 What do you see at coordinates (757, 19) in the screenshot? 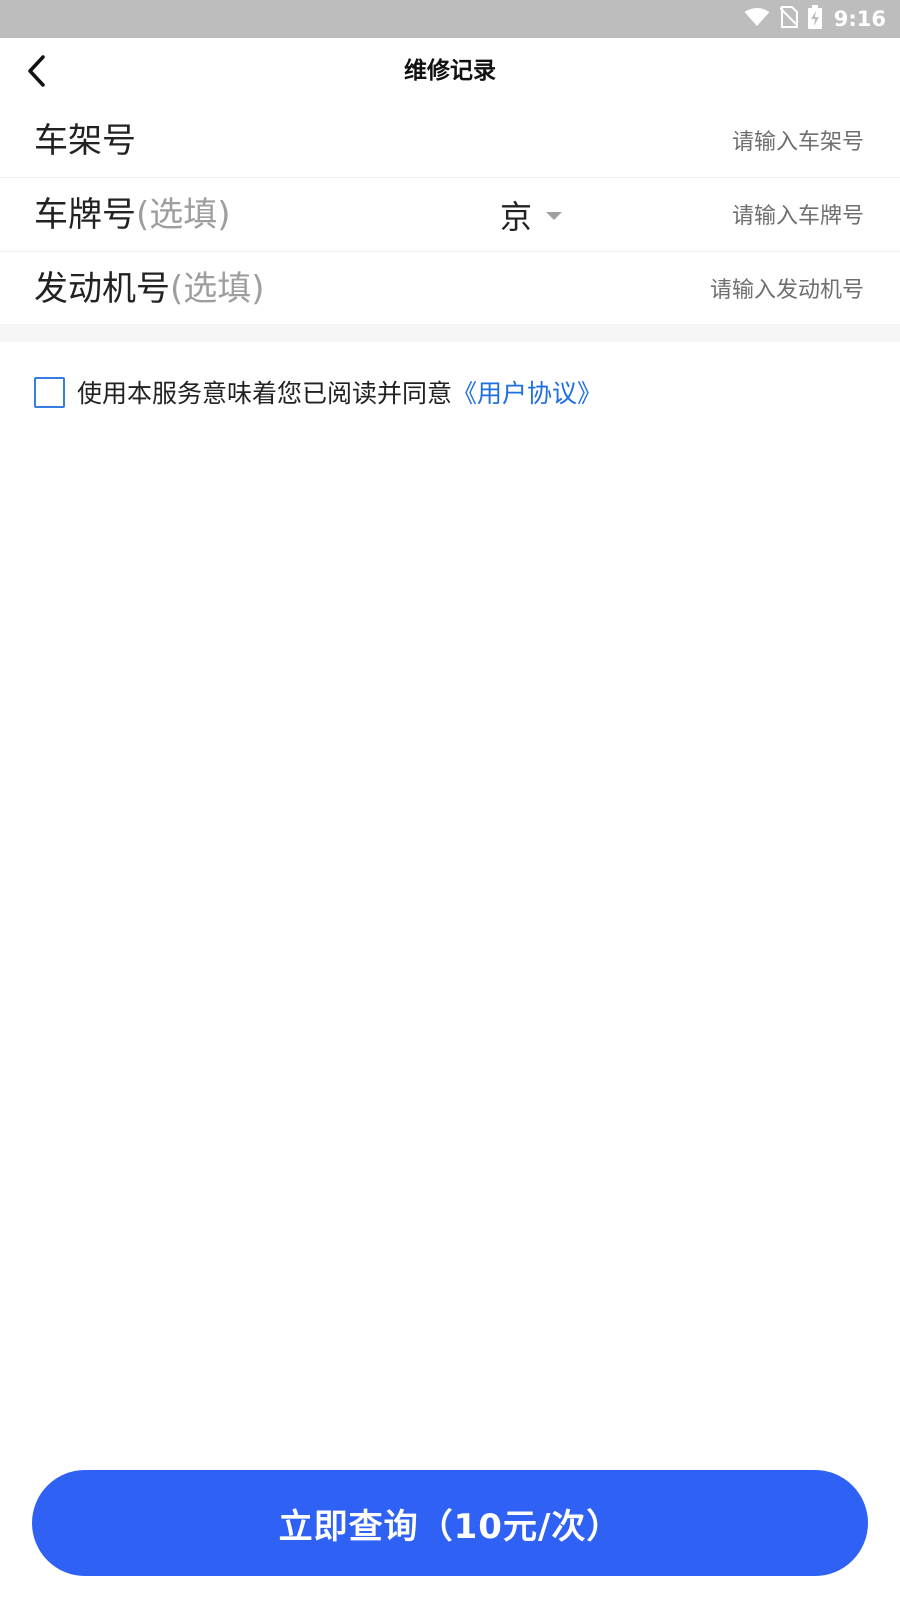
I see `wifi-icon` at bounding box center [757, 19].